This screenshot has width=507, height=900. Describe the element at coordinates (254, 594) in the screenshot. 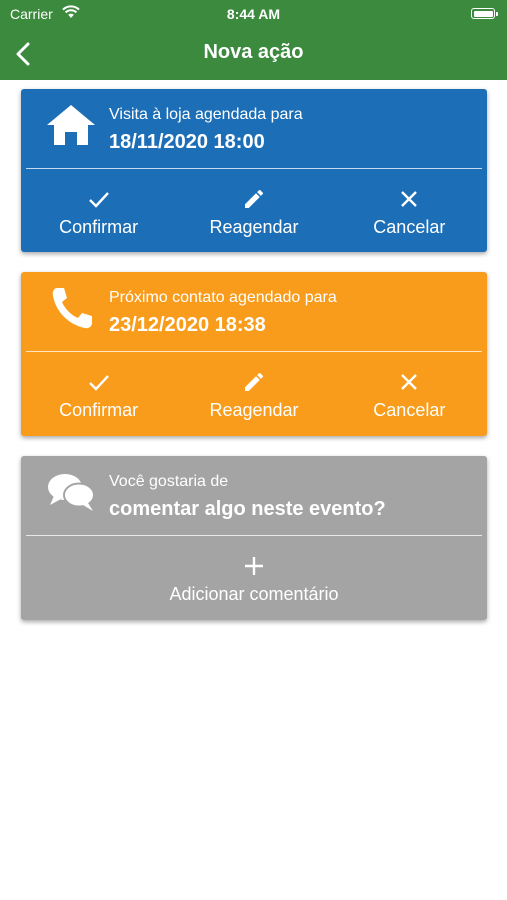

I see `add-comment-label: Adicionar comentário` at that location.